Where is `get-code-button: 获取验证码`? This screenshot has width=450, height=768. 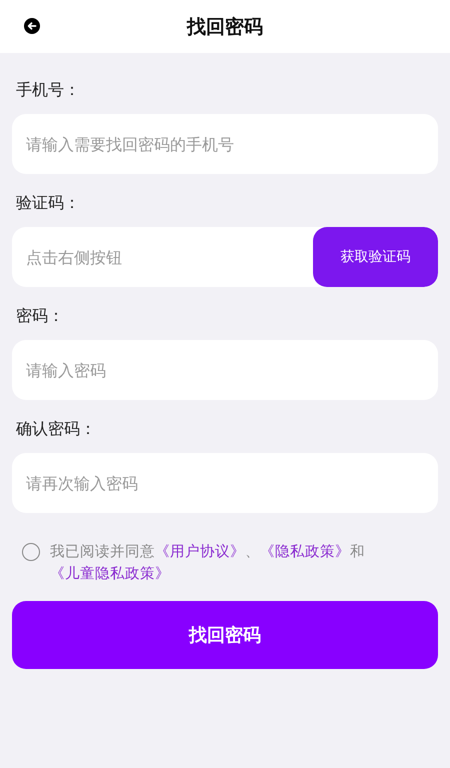 get-code-button: 获取验证码 is located at coordinates (375, 257).